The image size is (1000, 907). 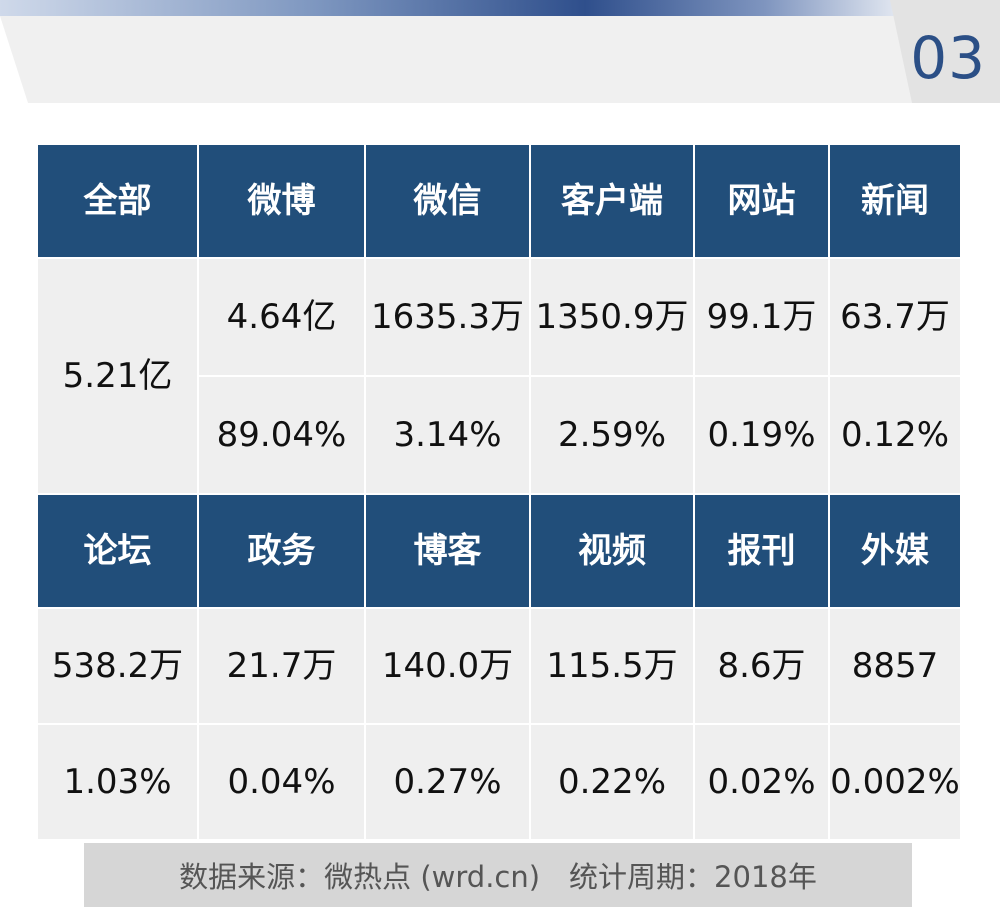 I want to click on header-cell-foreign-media: 外媒, so click(x=895, y=551).